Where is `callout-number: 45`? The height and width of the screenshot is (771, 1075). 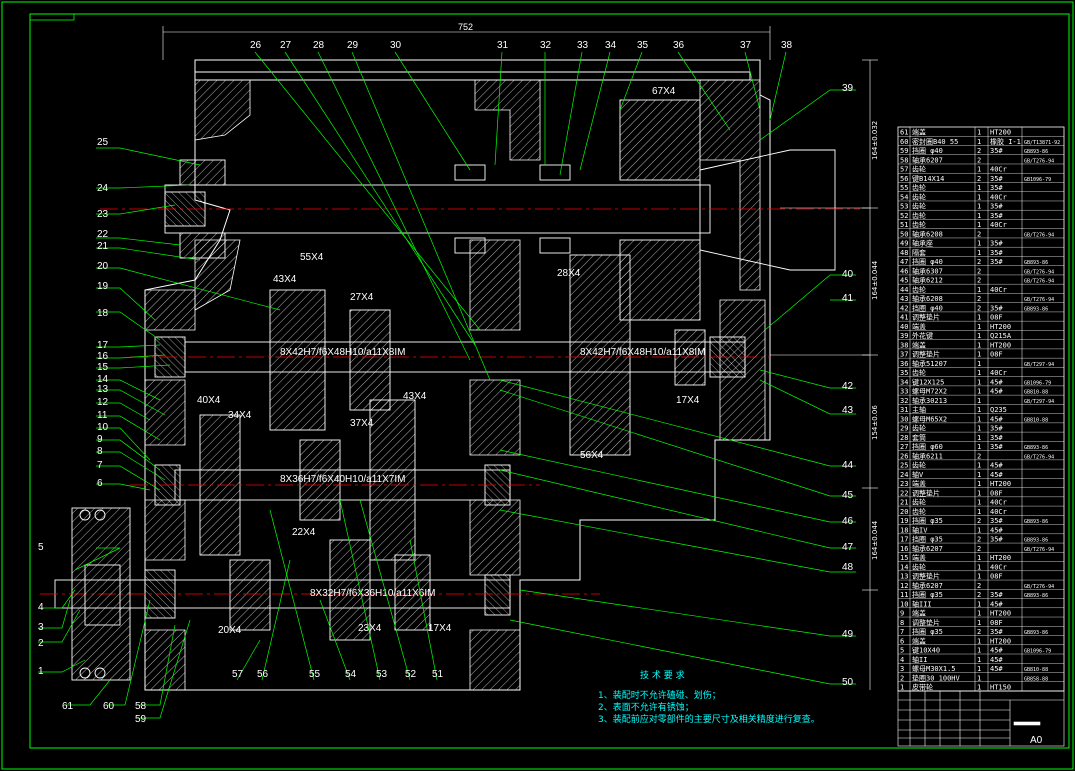 callout-number: 45 is located at coordinates (848, 495).